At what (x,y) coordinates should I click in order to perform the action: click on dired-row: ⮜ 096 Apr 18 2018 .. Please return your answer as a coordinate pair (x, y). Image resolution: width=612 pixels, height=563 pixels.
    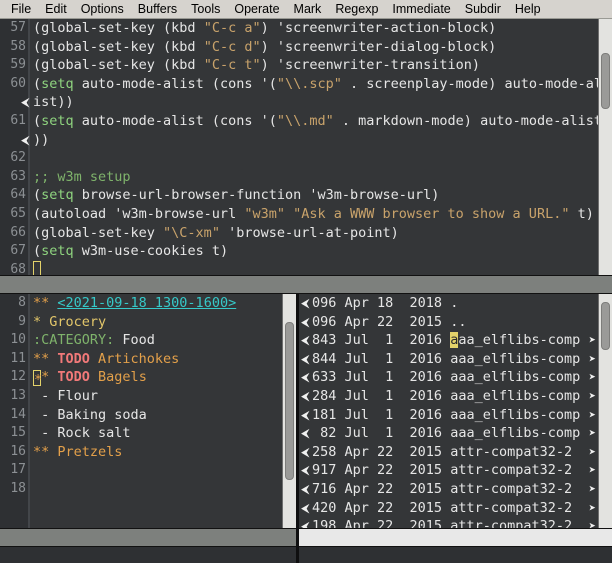
    Looking at the image, I should click on (455, 303).